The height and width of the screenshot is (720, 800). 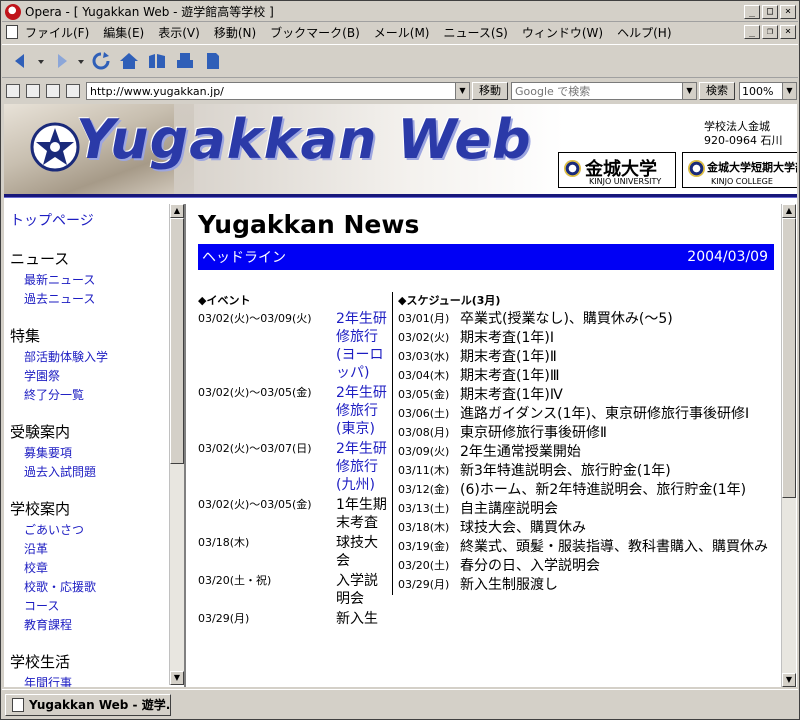 What do you see at coordinates (81, 61) in the screenshot?
I see `forward-history-dropdown` at bounding box center [81, 61].